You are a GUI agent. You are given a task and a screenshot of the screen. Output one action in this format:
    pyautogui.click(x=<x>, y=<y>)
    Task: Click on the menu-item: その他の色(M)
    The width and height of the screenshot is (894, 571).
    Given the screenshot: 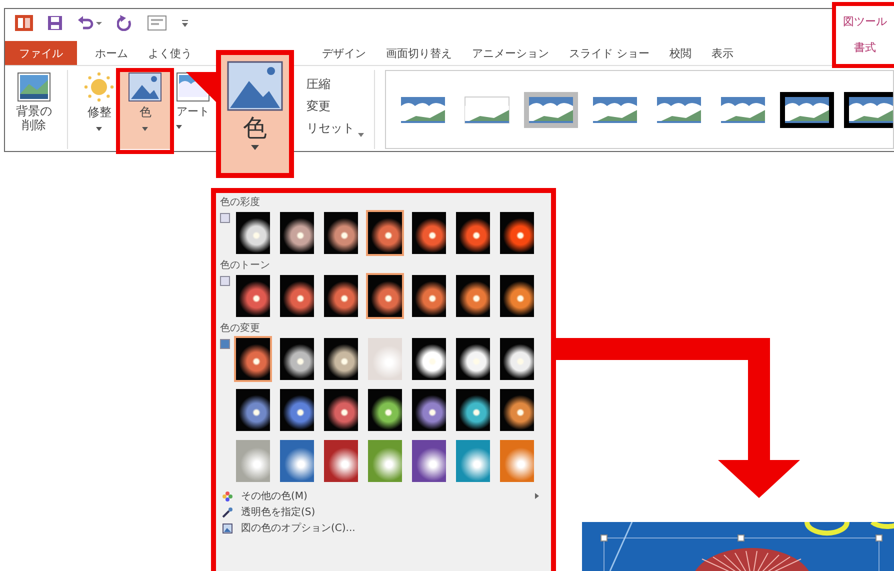 What is the action you would take?
    pyautogui.click(x=383, y=496)
    